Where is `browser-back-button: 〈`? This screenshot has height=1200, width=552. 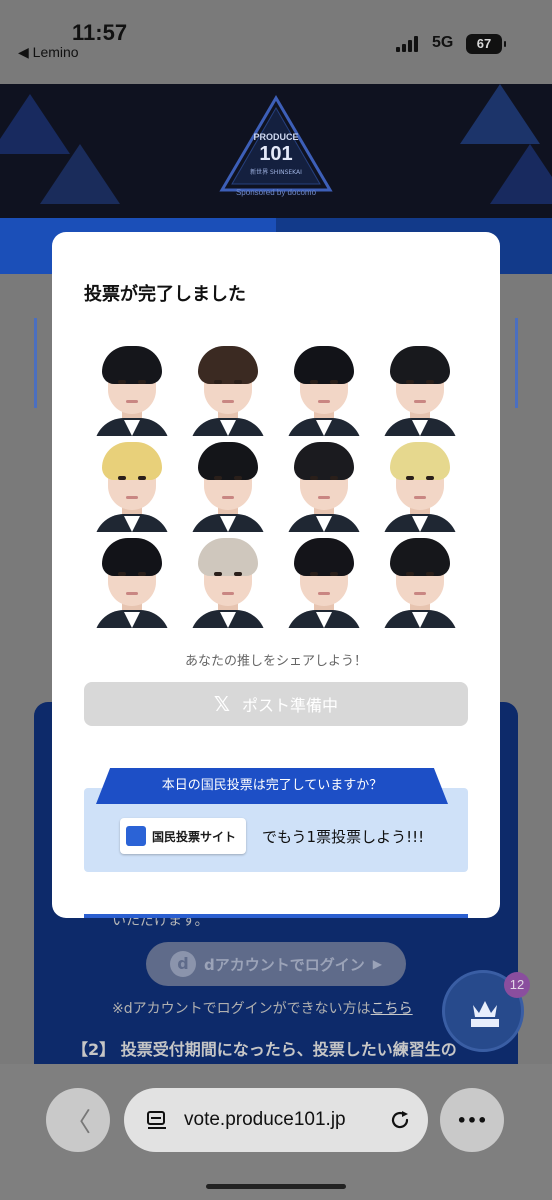
browser-back-button: 〈 is located at coordinates (78, 1120).